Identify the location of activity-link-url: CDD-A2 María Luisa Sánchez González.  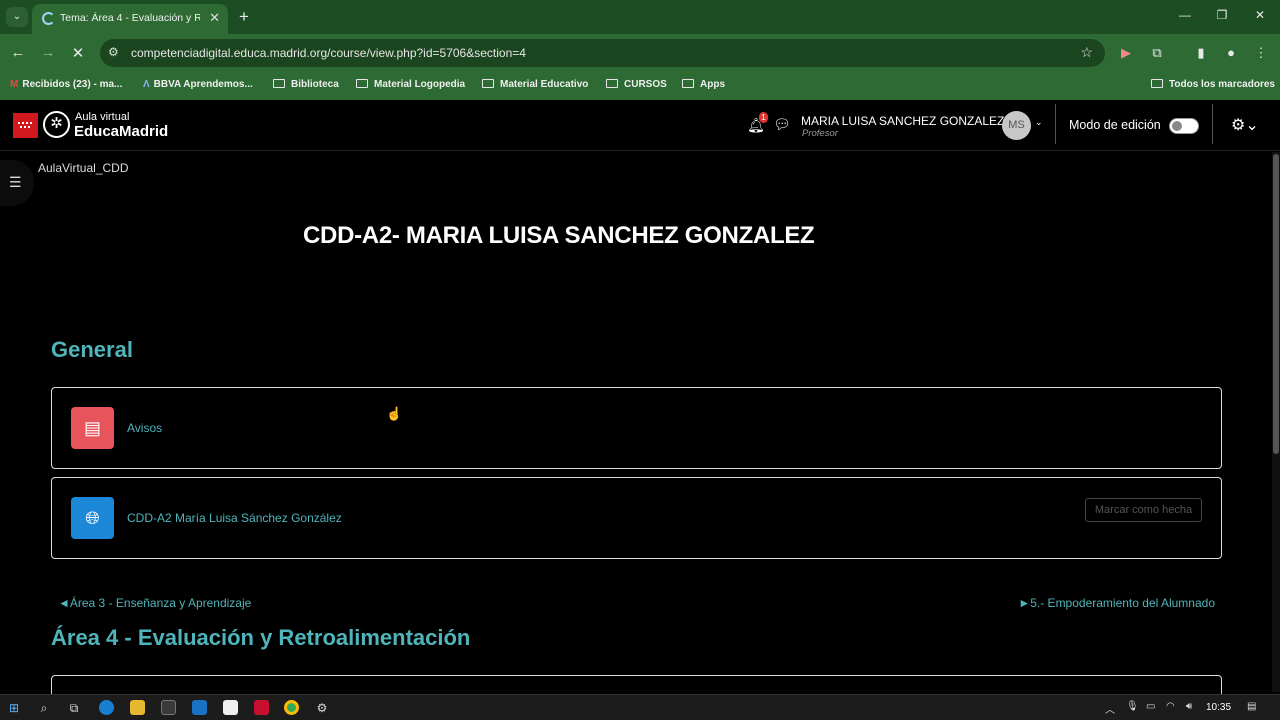
(234, 518).